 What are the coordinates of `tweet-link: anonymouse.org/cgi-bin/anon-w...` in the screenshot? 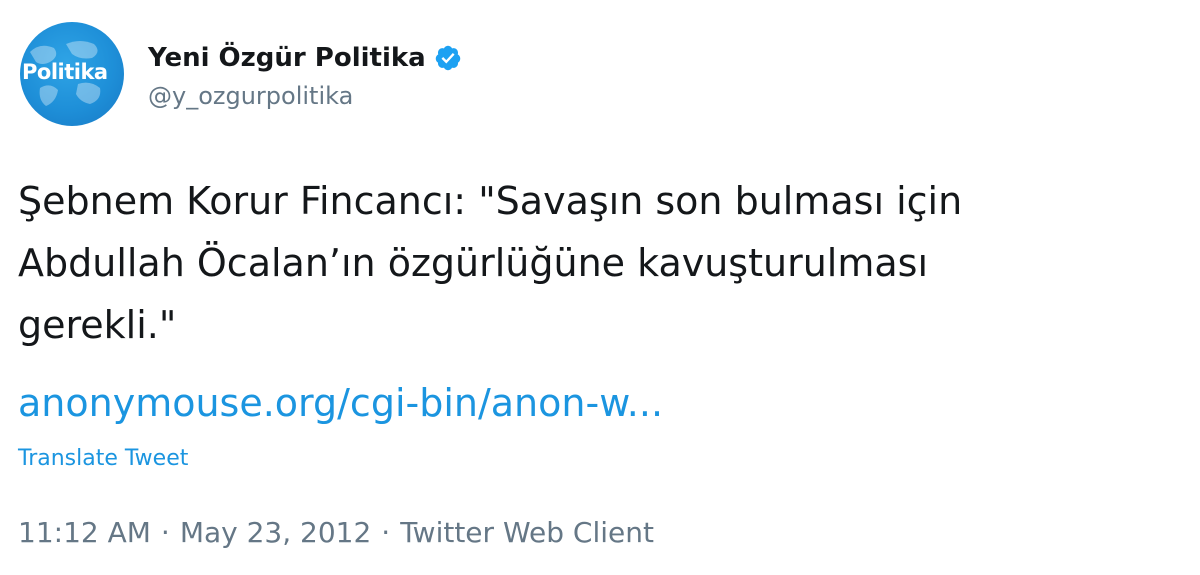 It's located at (340, 403).